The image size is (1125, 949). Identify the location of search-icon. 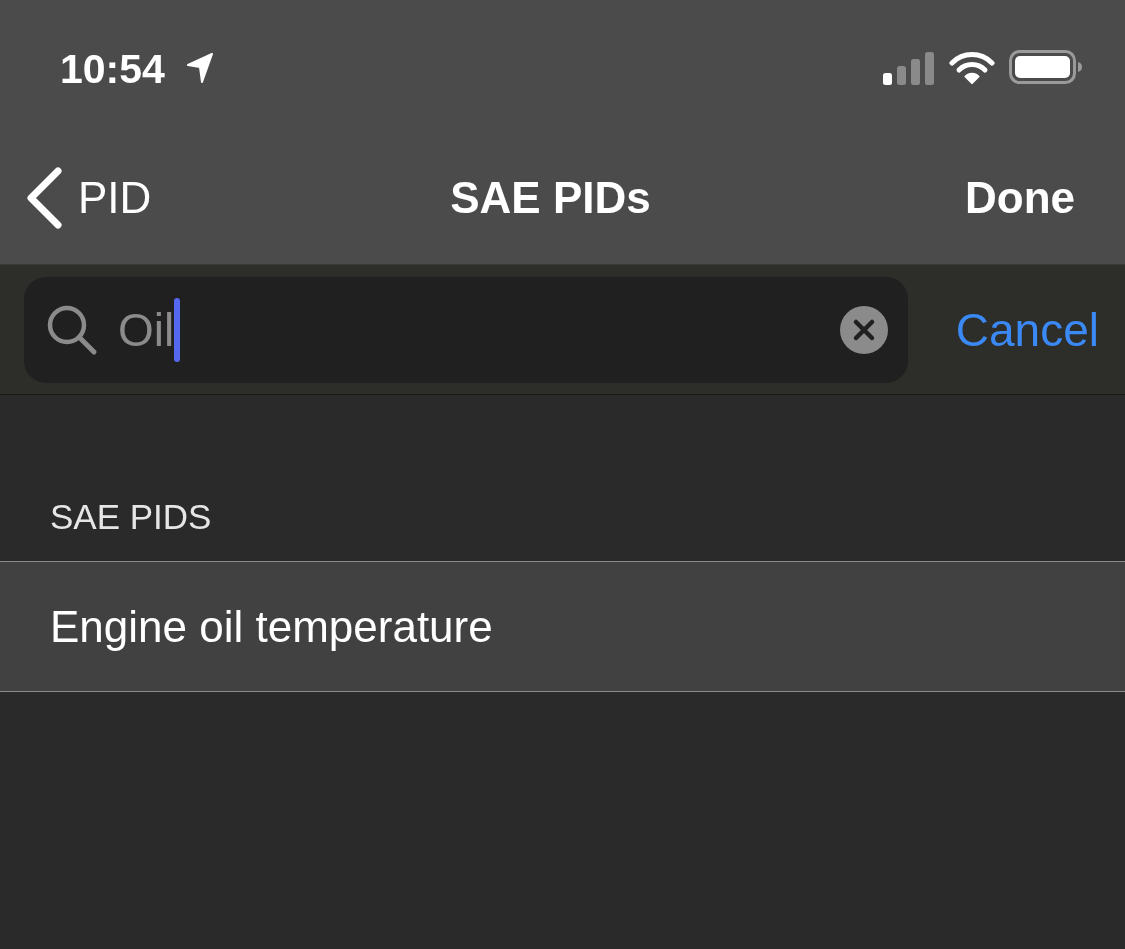
(72, 329).